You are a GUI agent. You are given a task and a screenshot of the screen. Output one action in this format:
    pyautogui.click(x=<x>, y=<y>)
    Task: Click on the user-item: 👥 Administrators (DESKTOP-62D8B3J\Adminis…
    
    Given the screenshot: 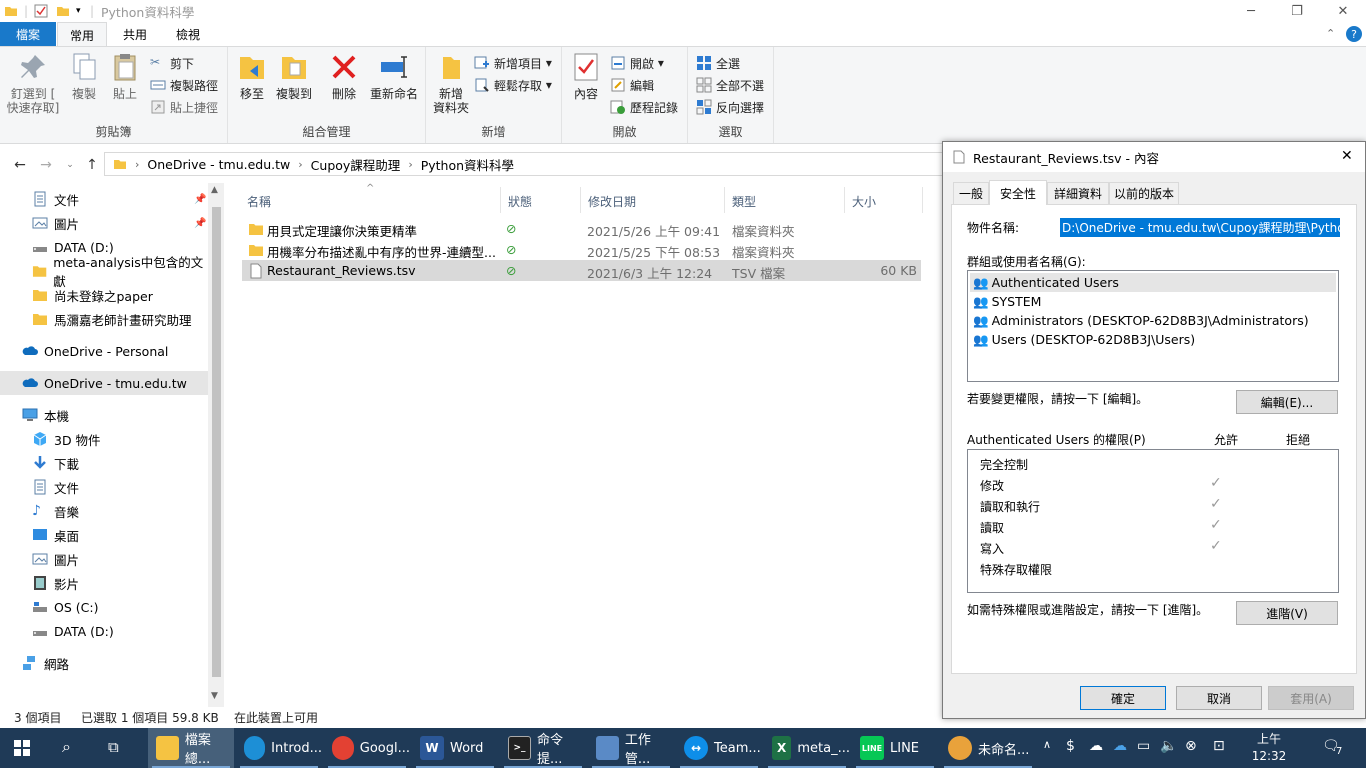 What is the action you would take?
    pyautogui.click(x=1153, y=320)
    